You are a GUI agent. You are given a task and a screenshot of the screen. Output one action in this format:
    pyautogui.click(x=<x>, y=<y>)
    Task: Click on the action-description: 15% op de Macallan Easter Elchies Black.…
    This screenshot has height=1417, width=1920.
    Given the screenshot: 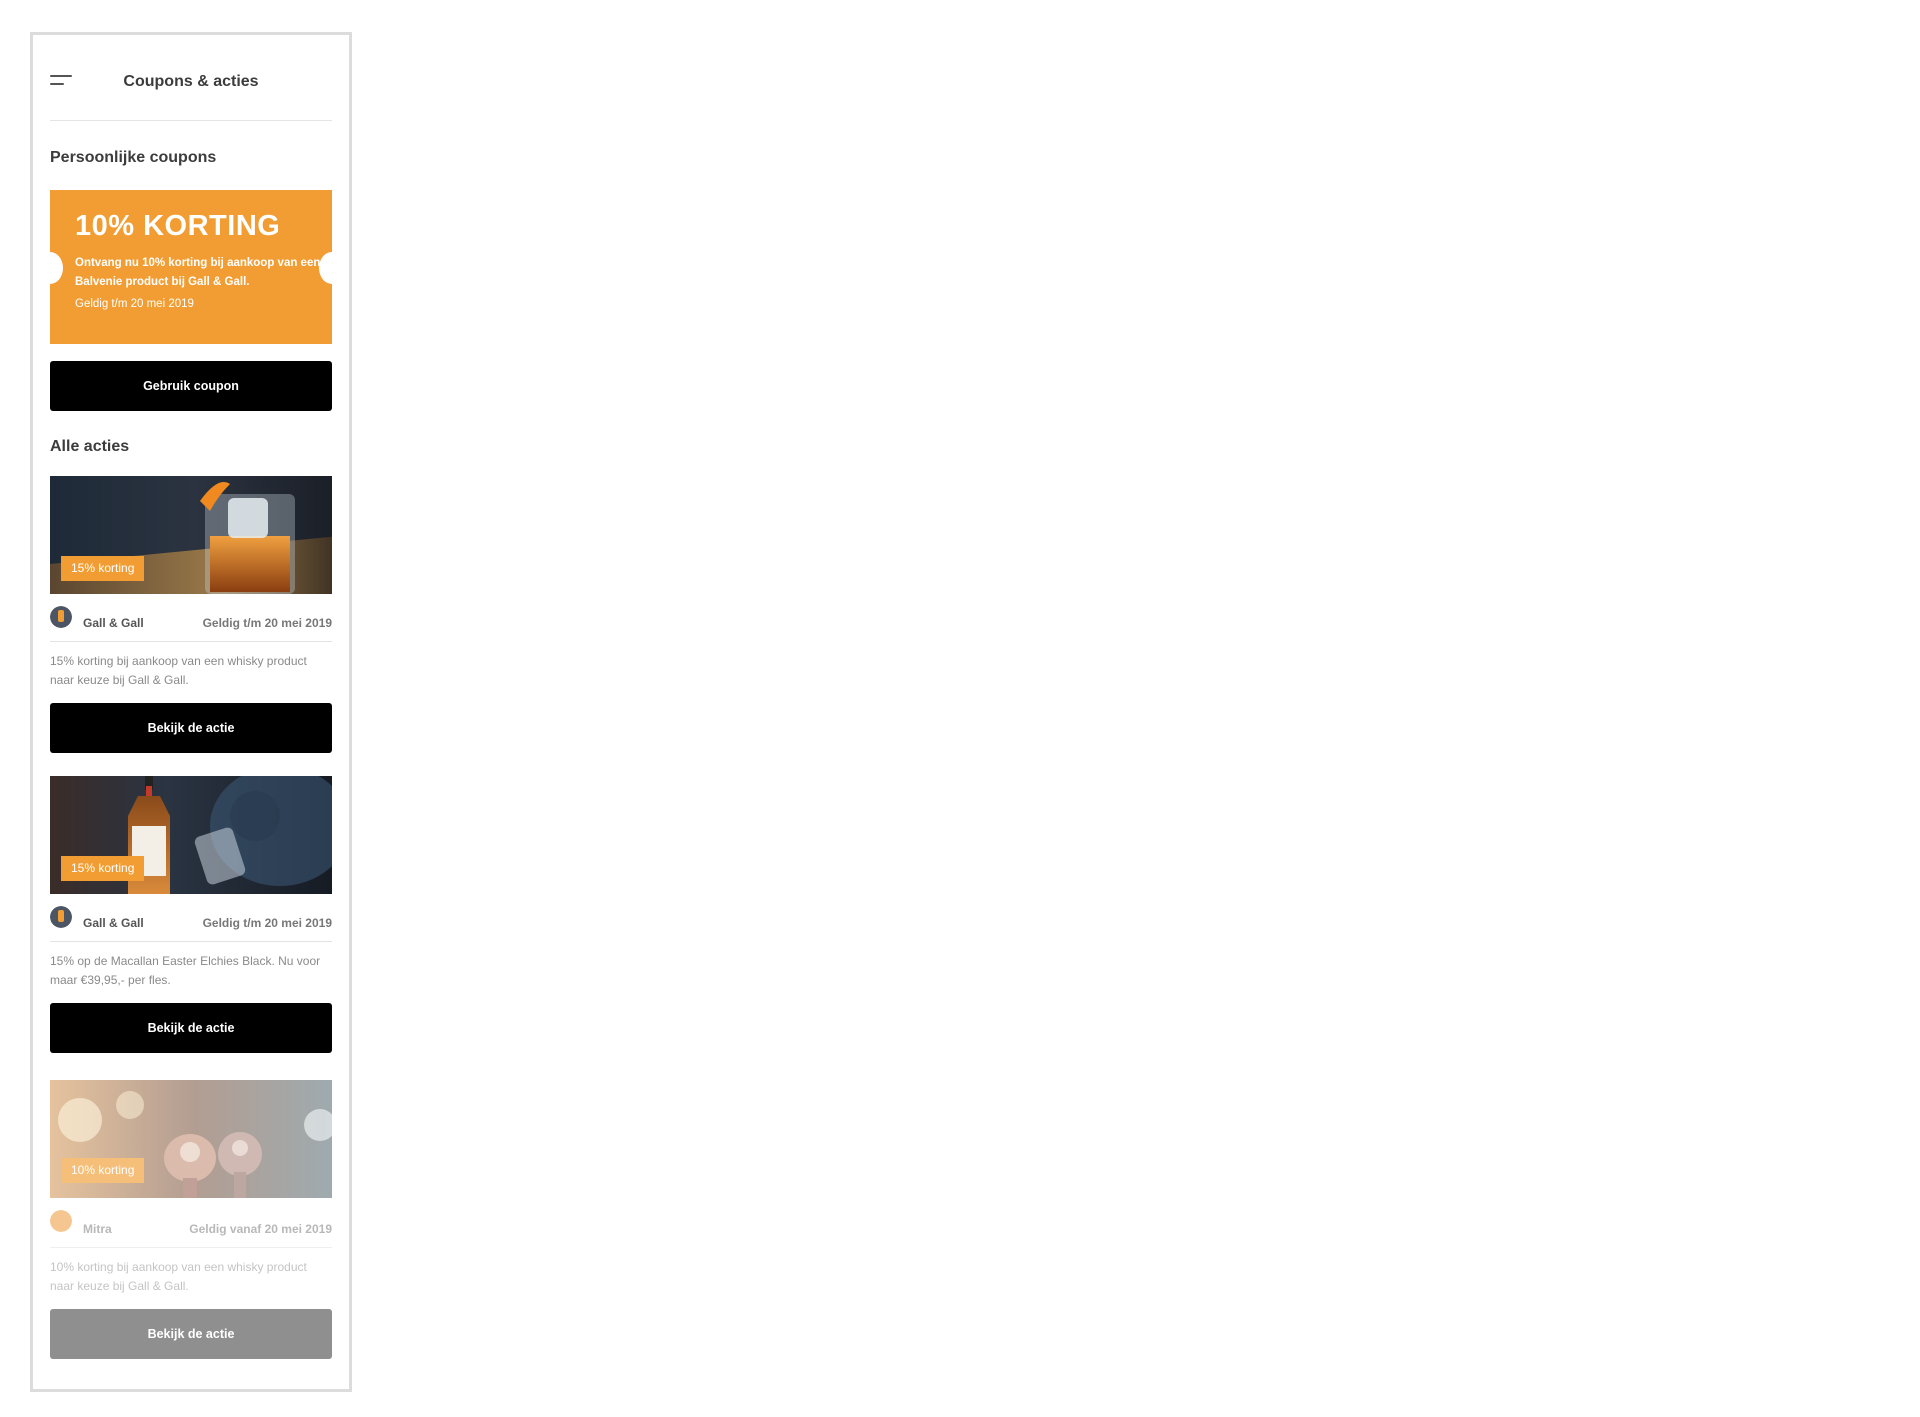 What is the action you would take?
    pyautogui.click(x=185, y=970)
    